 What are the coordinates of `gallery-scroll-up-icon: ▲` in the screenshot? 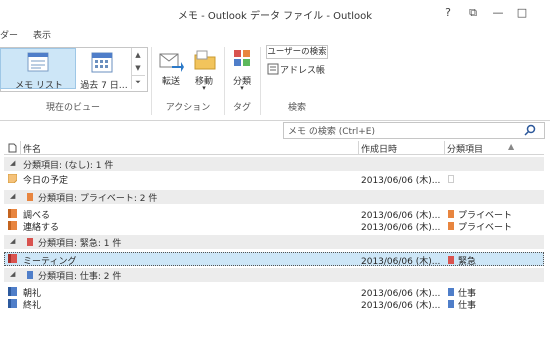 It's located at (138, 55).